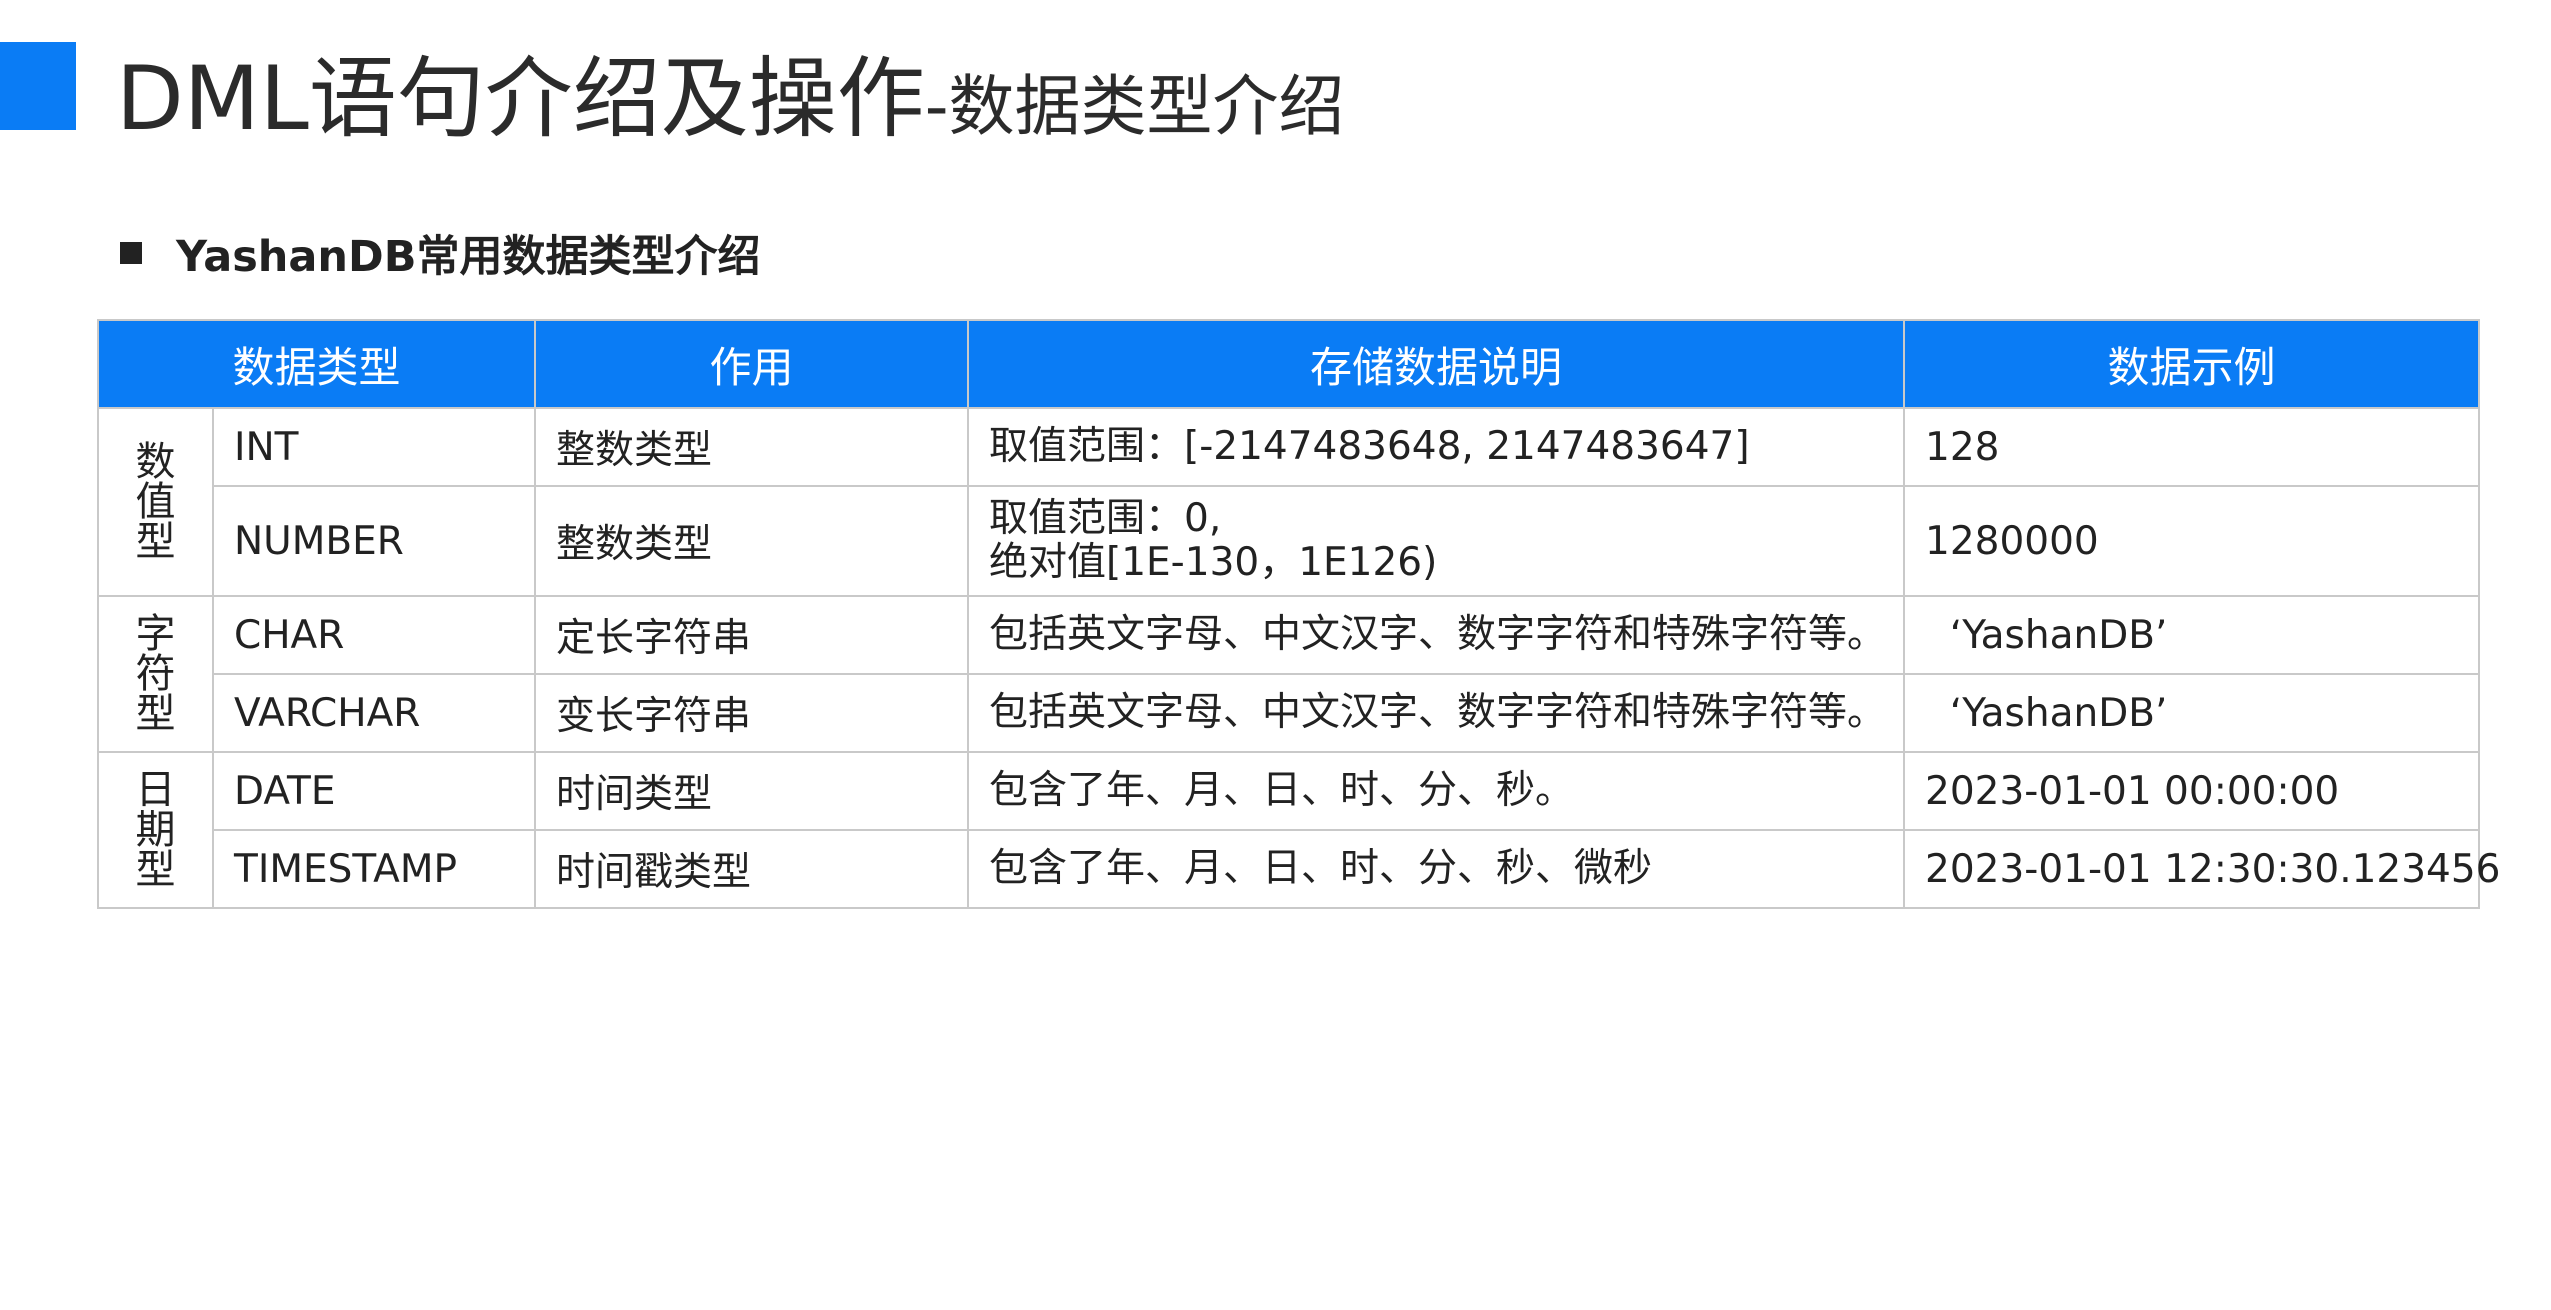  Describe the element at coordinates (752, 791) in the screenshot. I see `cell-purpose: 时间类型` at that location.